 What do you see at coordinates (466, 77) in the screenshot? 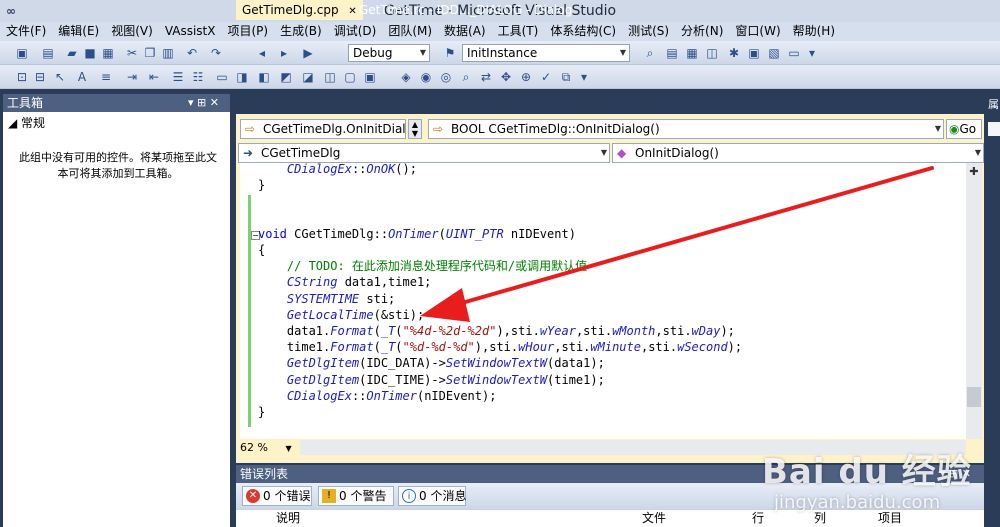
I see `vax-icon-4: ⌕` at bounding box center [466, 77].